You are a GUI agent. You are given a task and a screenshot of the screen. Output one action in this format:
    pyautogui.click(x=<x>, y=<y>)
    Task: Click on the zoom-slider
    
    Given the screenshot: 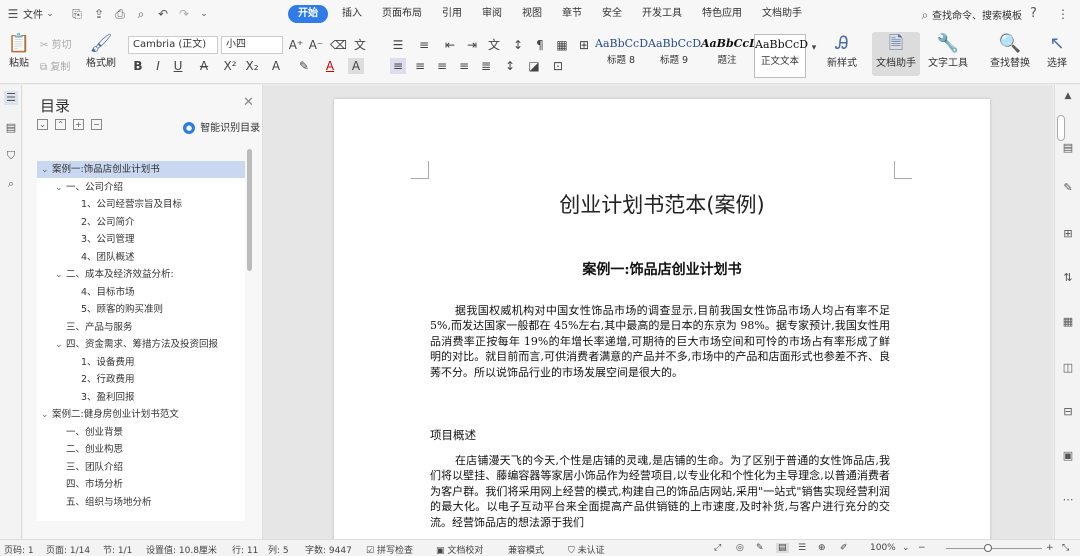 What is the action you would take?
    pyautogui.click(x=994, y=548)
    